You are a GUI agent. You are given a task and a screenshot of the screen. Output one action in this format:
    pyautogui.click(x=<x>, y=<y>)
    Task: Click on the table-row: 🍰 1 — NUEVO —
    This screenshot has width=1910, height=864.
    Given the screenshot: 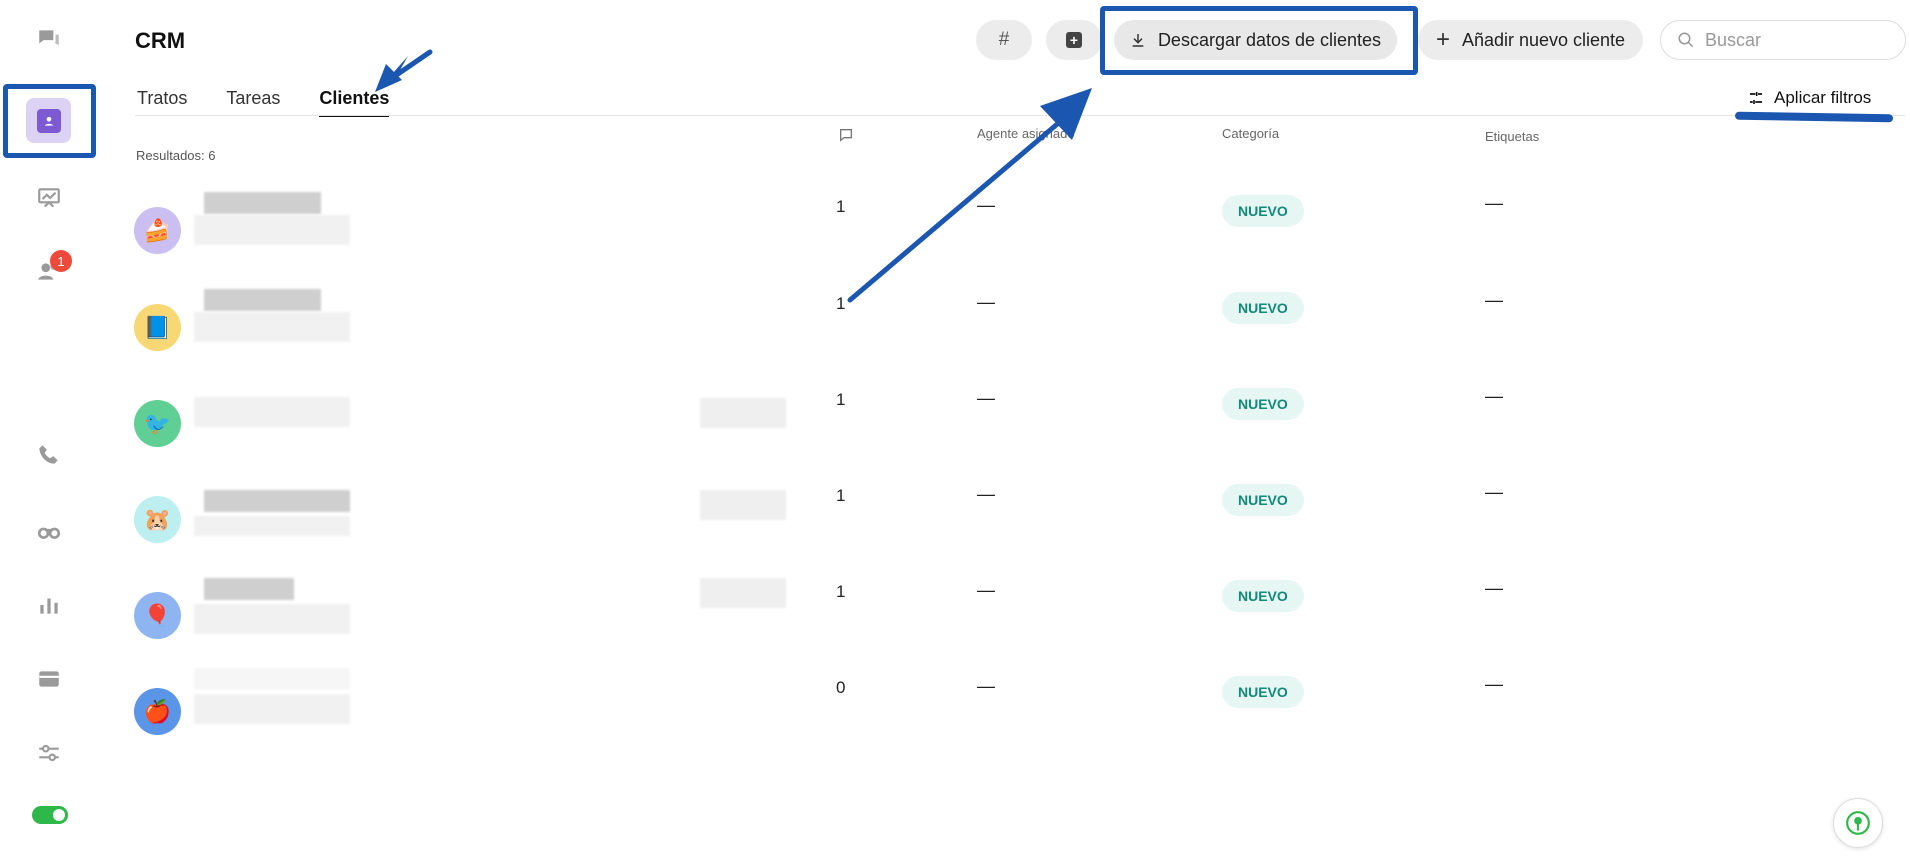 What is the action you would take?
    pyautogui.click(x=955, y=239)
    